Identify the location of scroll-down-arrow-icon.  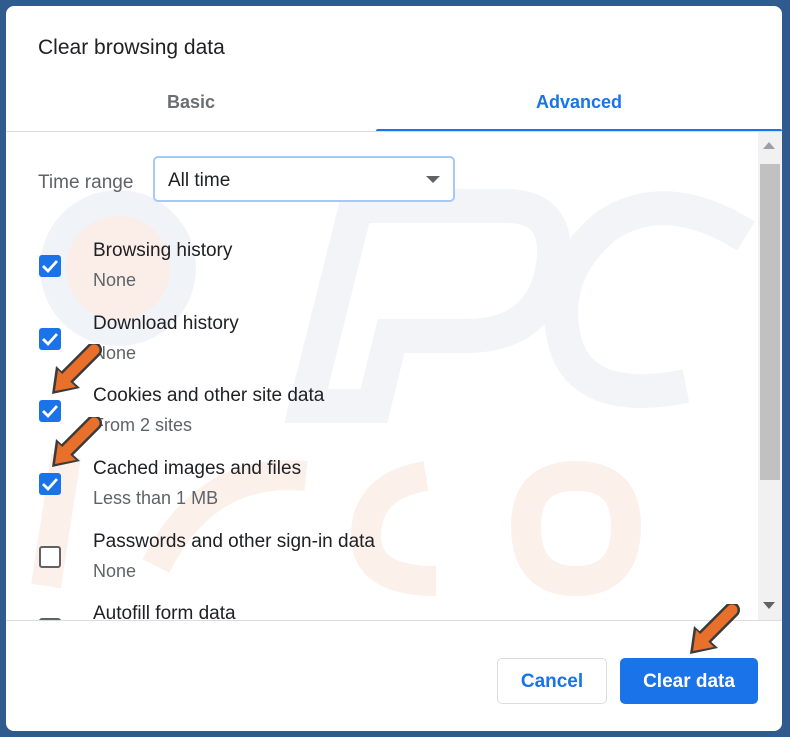
(769, 605).